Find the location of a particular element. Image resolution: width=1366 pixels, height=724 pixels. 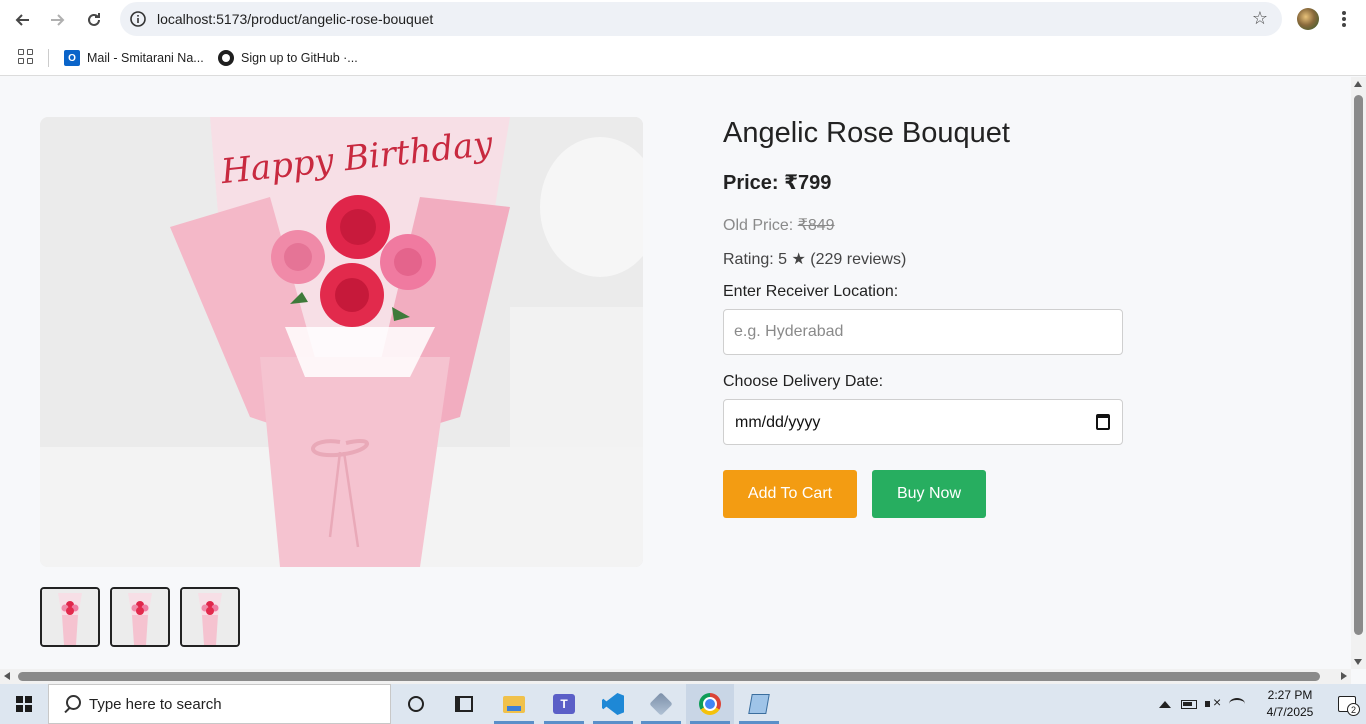

delivery-date-value: mm/dd/yyyy is located at coordinates (778, 422).